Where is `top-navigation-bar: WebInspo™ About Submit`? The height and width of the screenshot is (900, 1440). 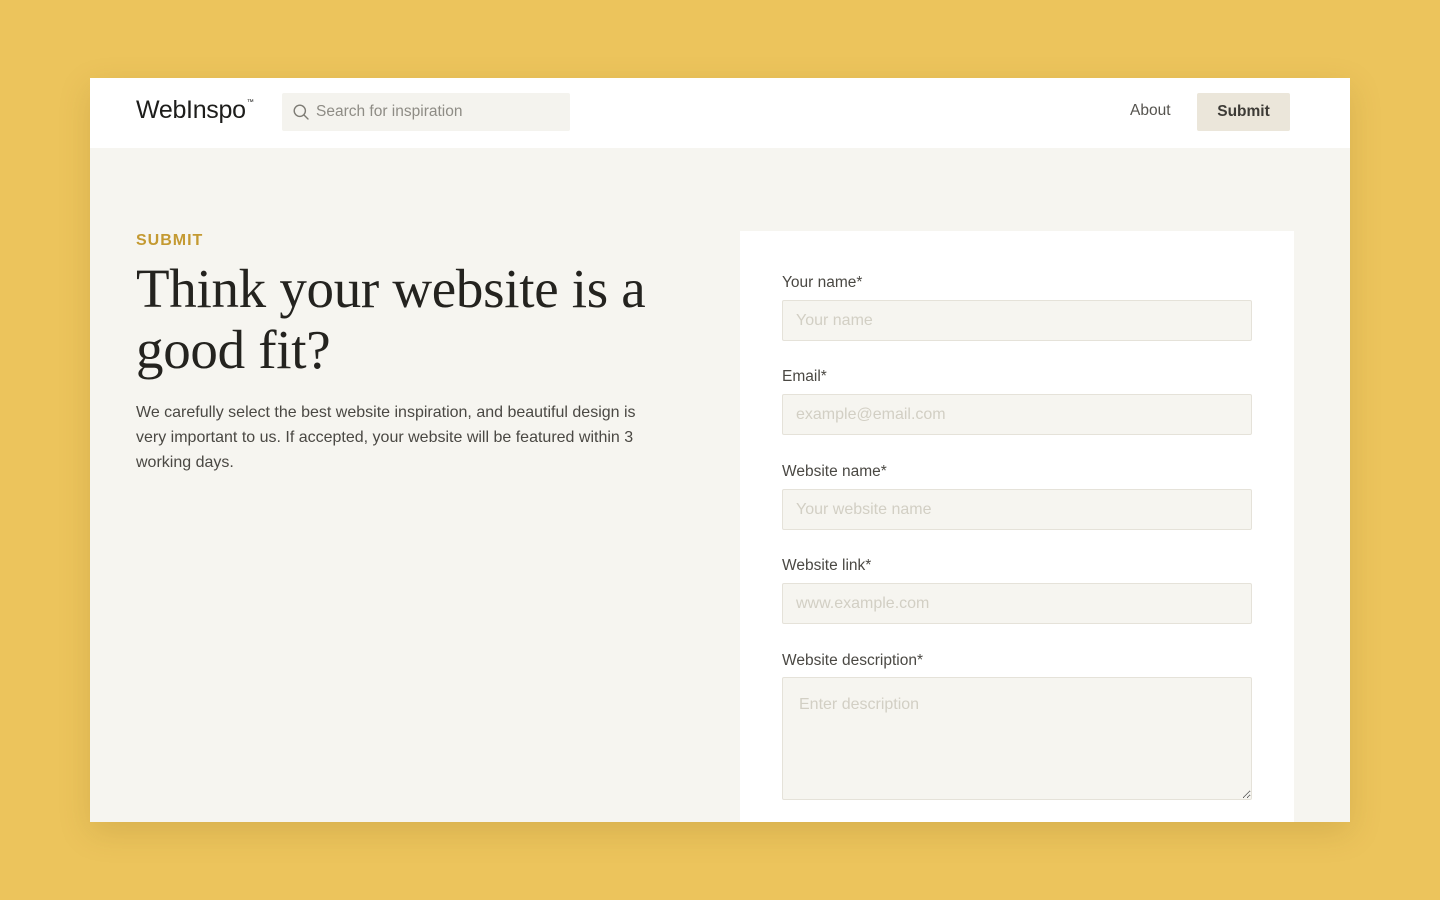
top-navigation-bar: WebInspo™ About Submit is located at coordinates (720, 113).